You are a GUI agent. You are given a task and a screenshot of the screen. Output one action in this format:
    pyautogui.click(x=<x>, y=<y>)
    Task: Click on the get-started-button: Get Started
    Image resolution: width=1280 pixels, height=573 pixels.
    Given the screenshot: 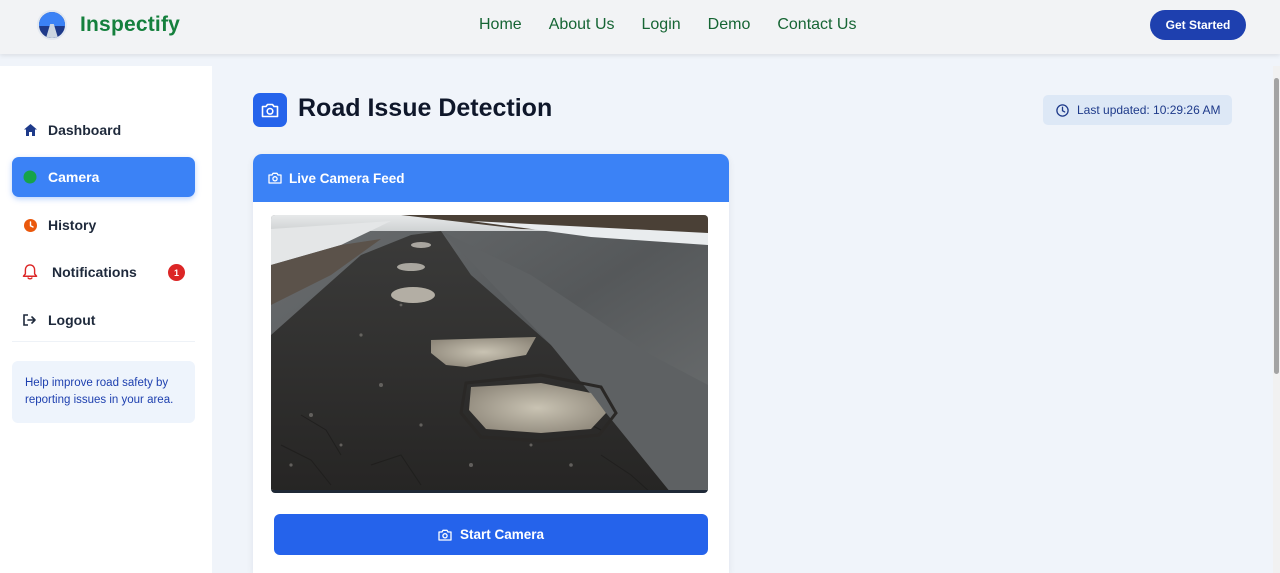 What is the action you would take?
    pyautogui.click(x=1198, y=25)
    